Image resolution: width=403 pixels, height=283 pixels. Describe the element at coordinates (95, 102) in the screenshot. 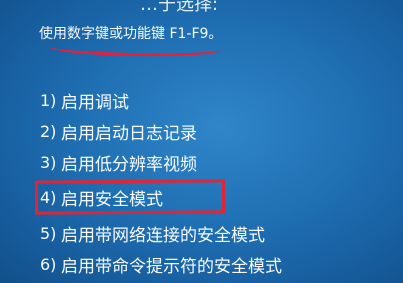

I see `menu-item-label: 启用调试` at that location.